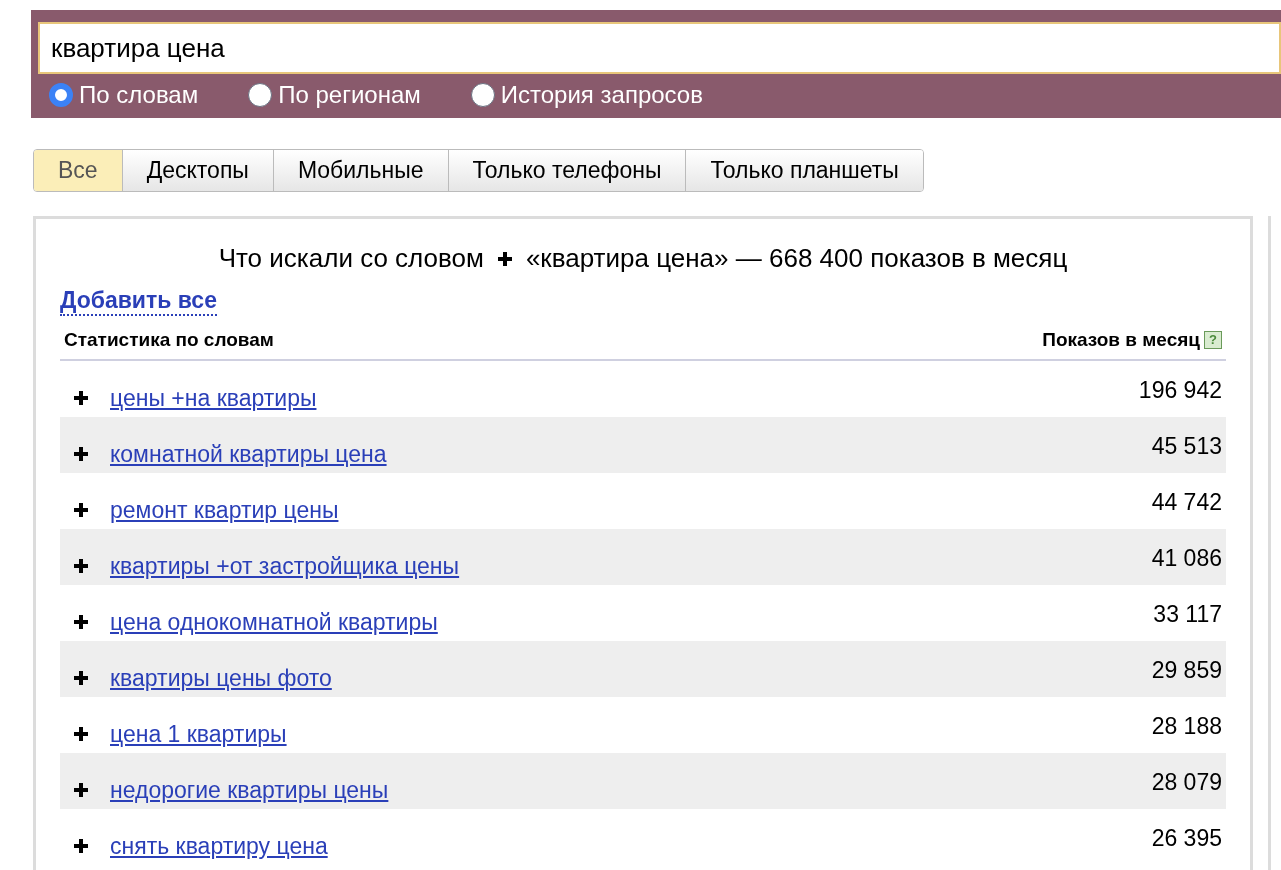  What do you see at coordinates (221, 677) in the screenshot?
I see `keyword-link: квартиры цены фото` at bounding box center [221, 677].